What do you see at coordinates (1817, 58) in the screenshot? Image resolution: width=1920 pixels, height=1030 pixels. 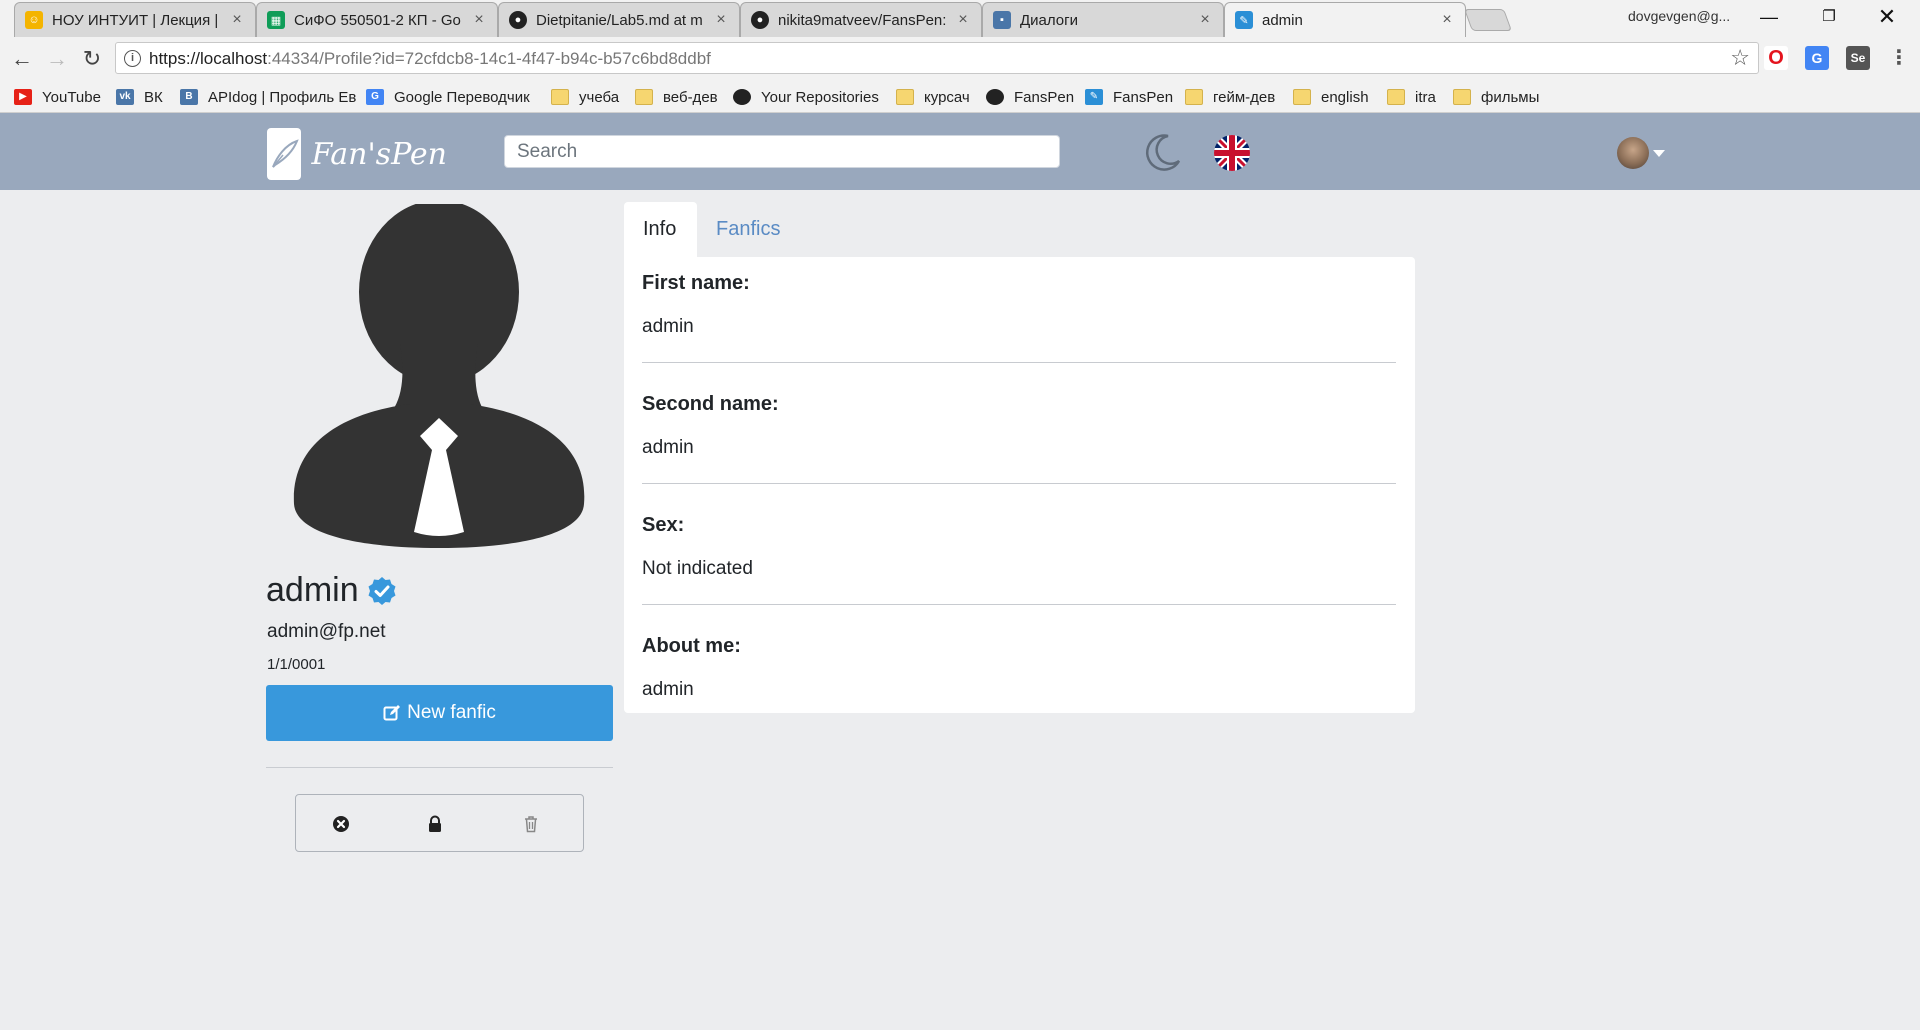 I see `google-translate-ext-icon: G` at bounding box center [1817, 58].